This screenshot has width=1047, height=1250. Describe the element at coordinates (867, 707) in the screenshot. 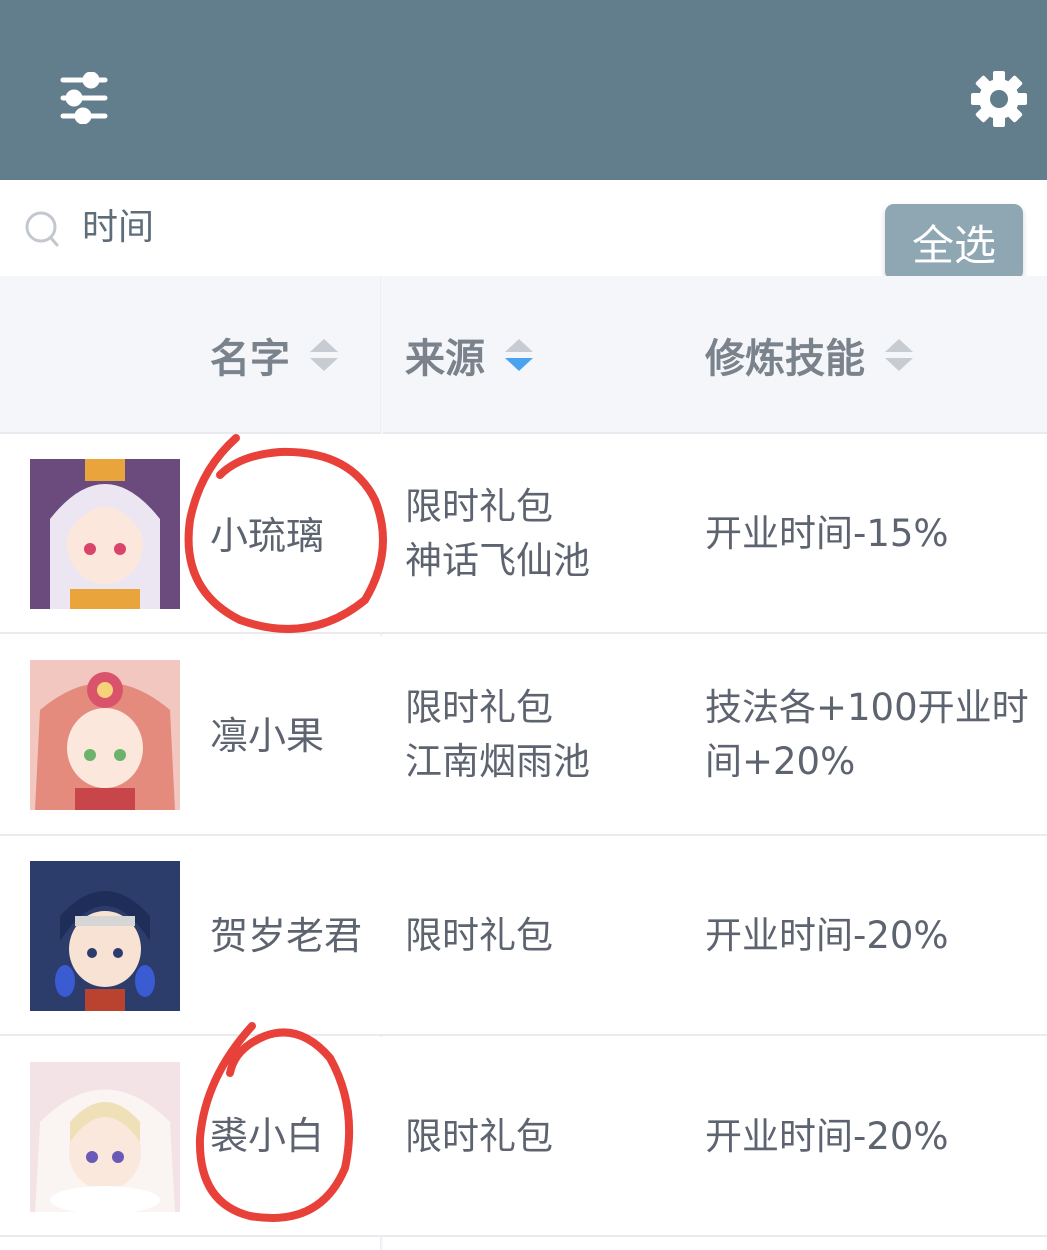

I see `row-skill-line: 技法各+100开业时` at that location.